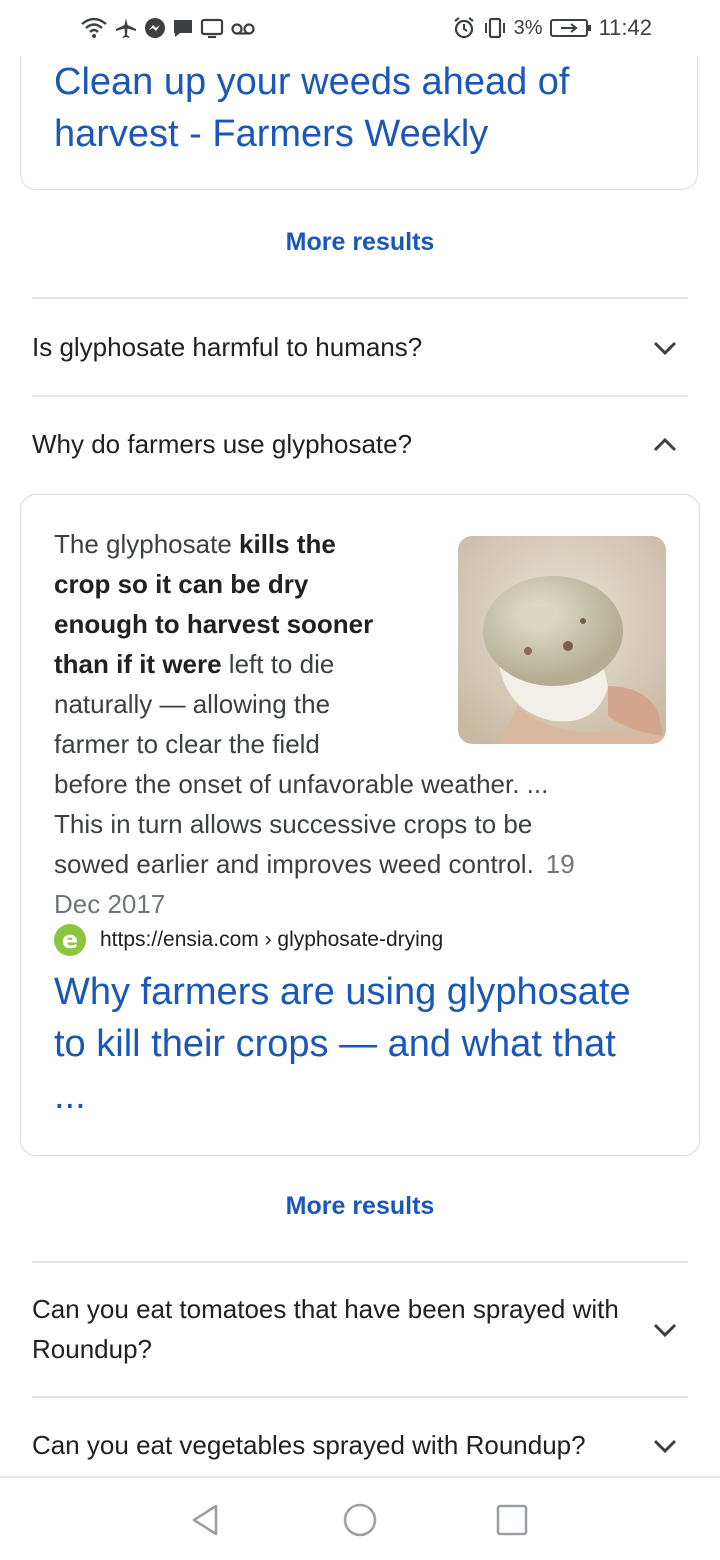 The height and width of the screenshot is (1560, 720). What do you see at coordinates (94, 27) in the screenshot?
I see `wifi-icon` at bounding box center [94, 27].